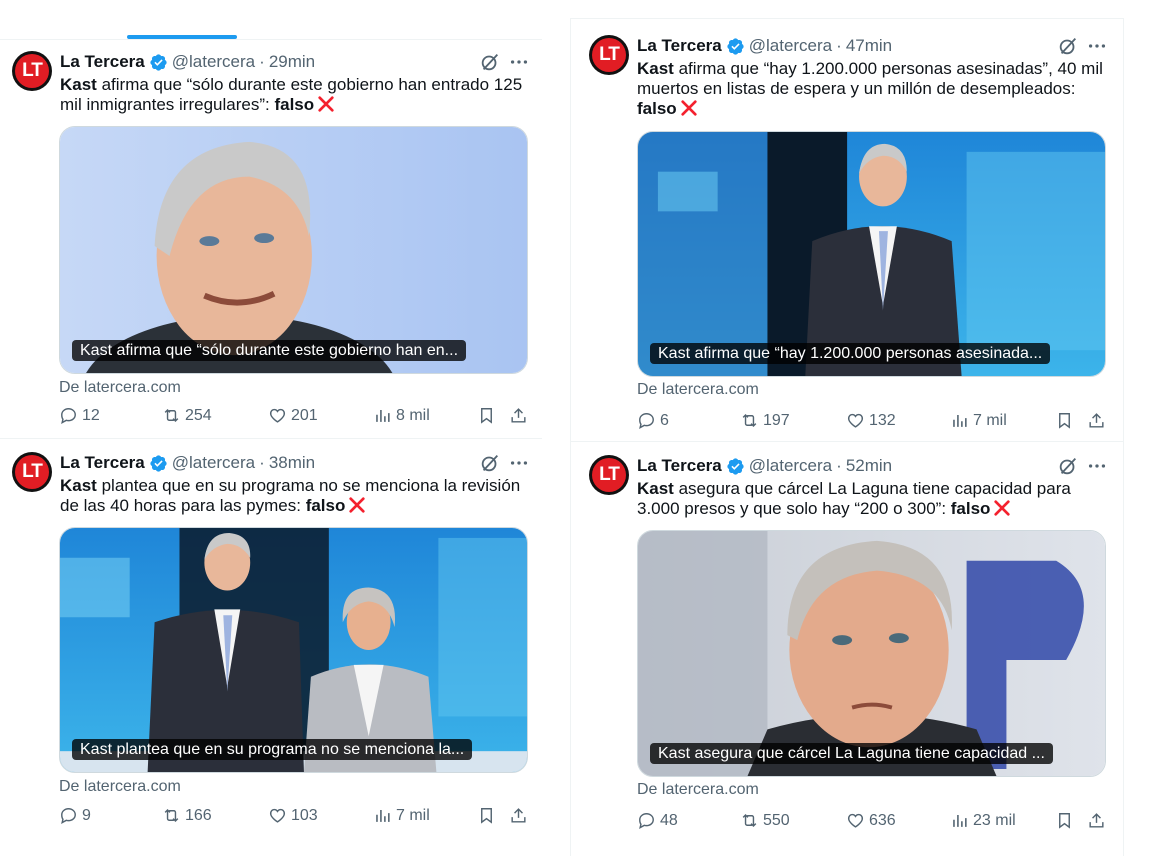 The width and height of the screenshot is (1154, 856). Describe the element at coordinates (871, 820) in the screenshot. I see `like-button: 636` at that location.